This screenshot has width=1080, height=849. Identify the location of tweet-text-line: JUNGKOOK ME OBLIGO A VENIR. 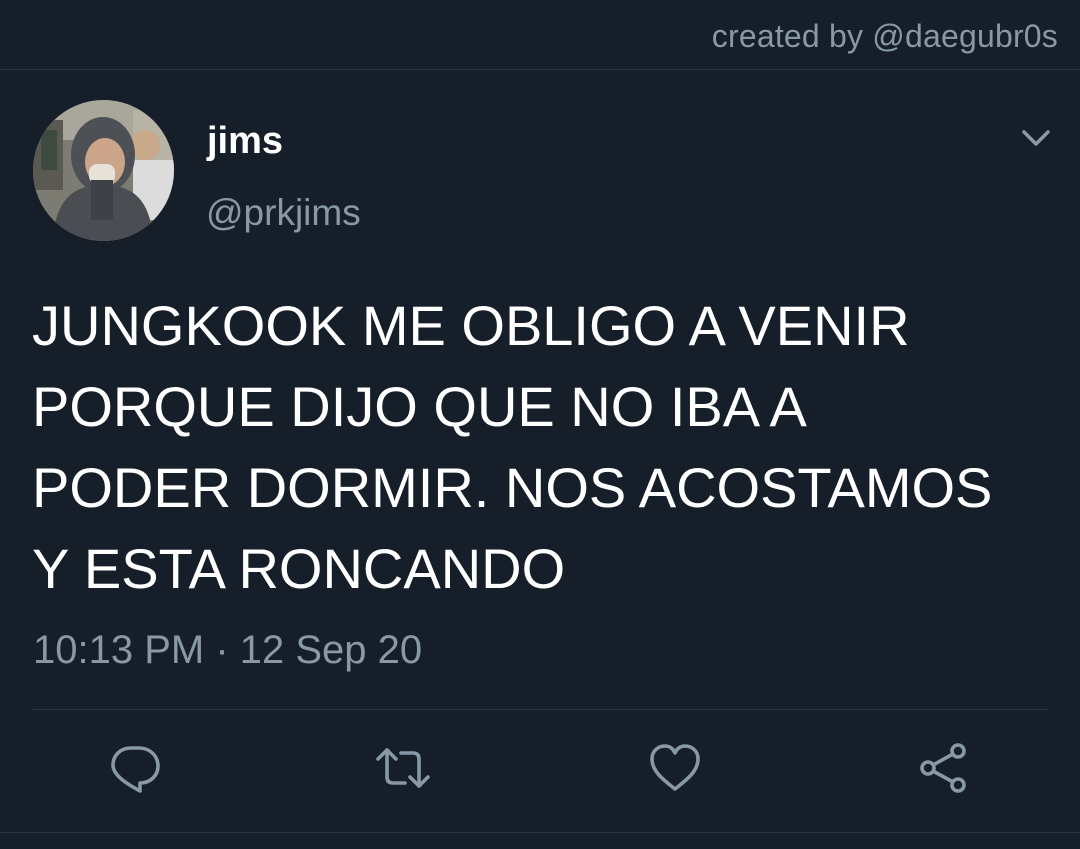
(471, 325).